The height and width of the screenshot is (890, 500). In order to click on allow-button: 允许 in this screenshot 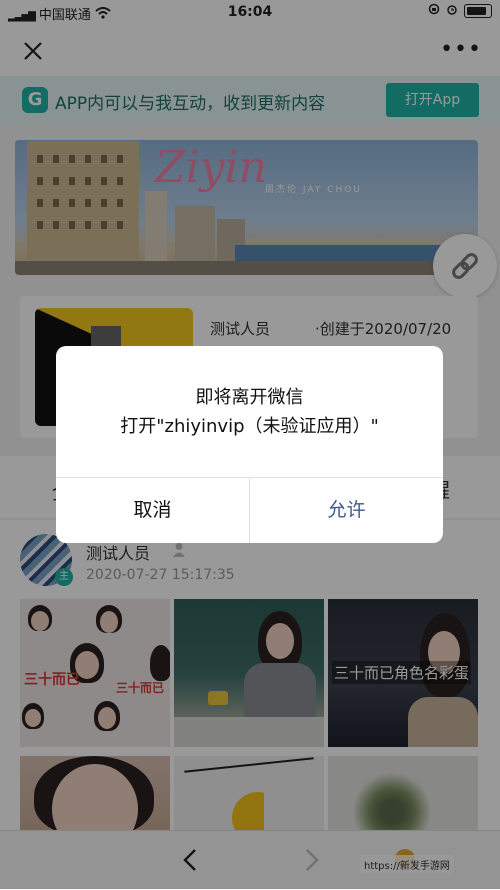, I will do `click(346, 510)`.